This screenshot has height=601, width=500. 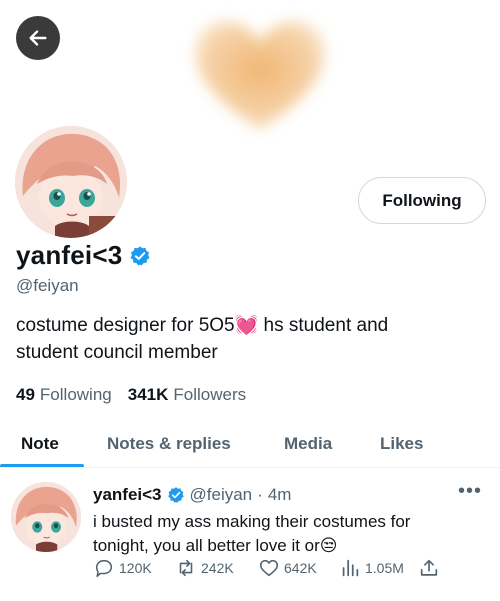 What do you see at coordinates (47, 285) in the screenshot?
I see `profile-handle: @feiyan` at bounding box center [47, 285].